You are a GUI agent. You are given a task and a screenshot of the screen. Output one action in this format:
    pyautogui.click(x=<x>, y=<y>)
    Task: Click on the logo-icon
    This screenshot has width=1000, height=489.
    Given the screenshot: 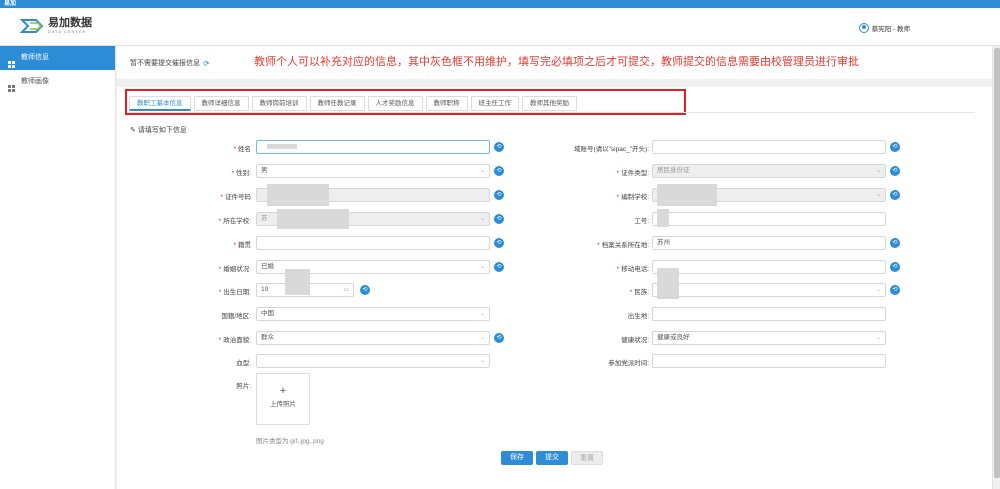 What is the action you would take?
    pyautogui.click(x=32, y=26)
    